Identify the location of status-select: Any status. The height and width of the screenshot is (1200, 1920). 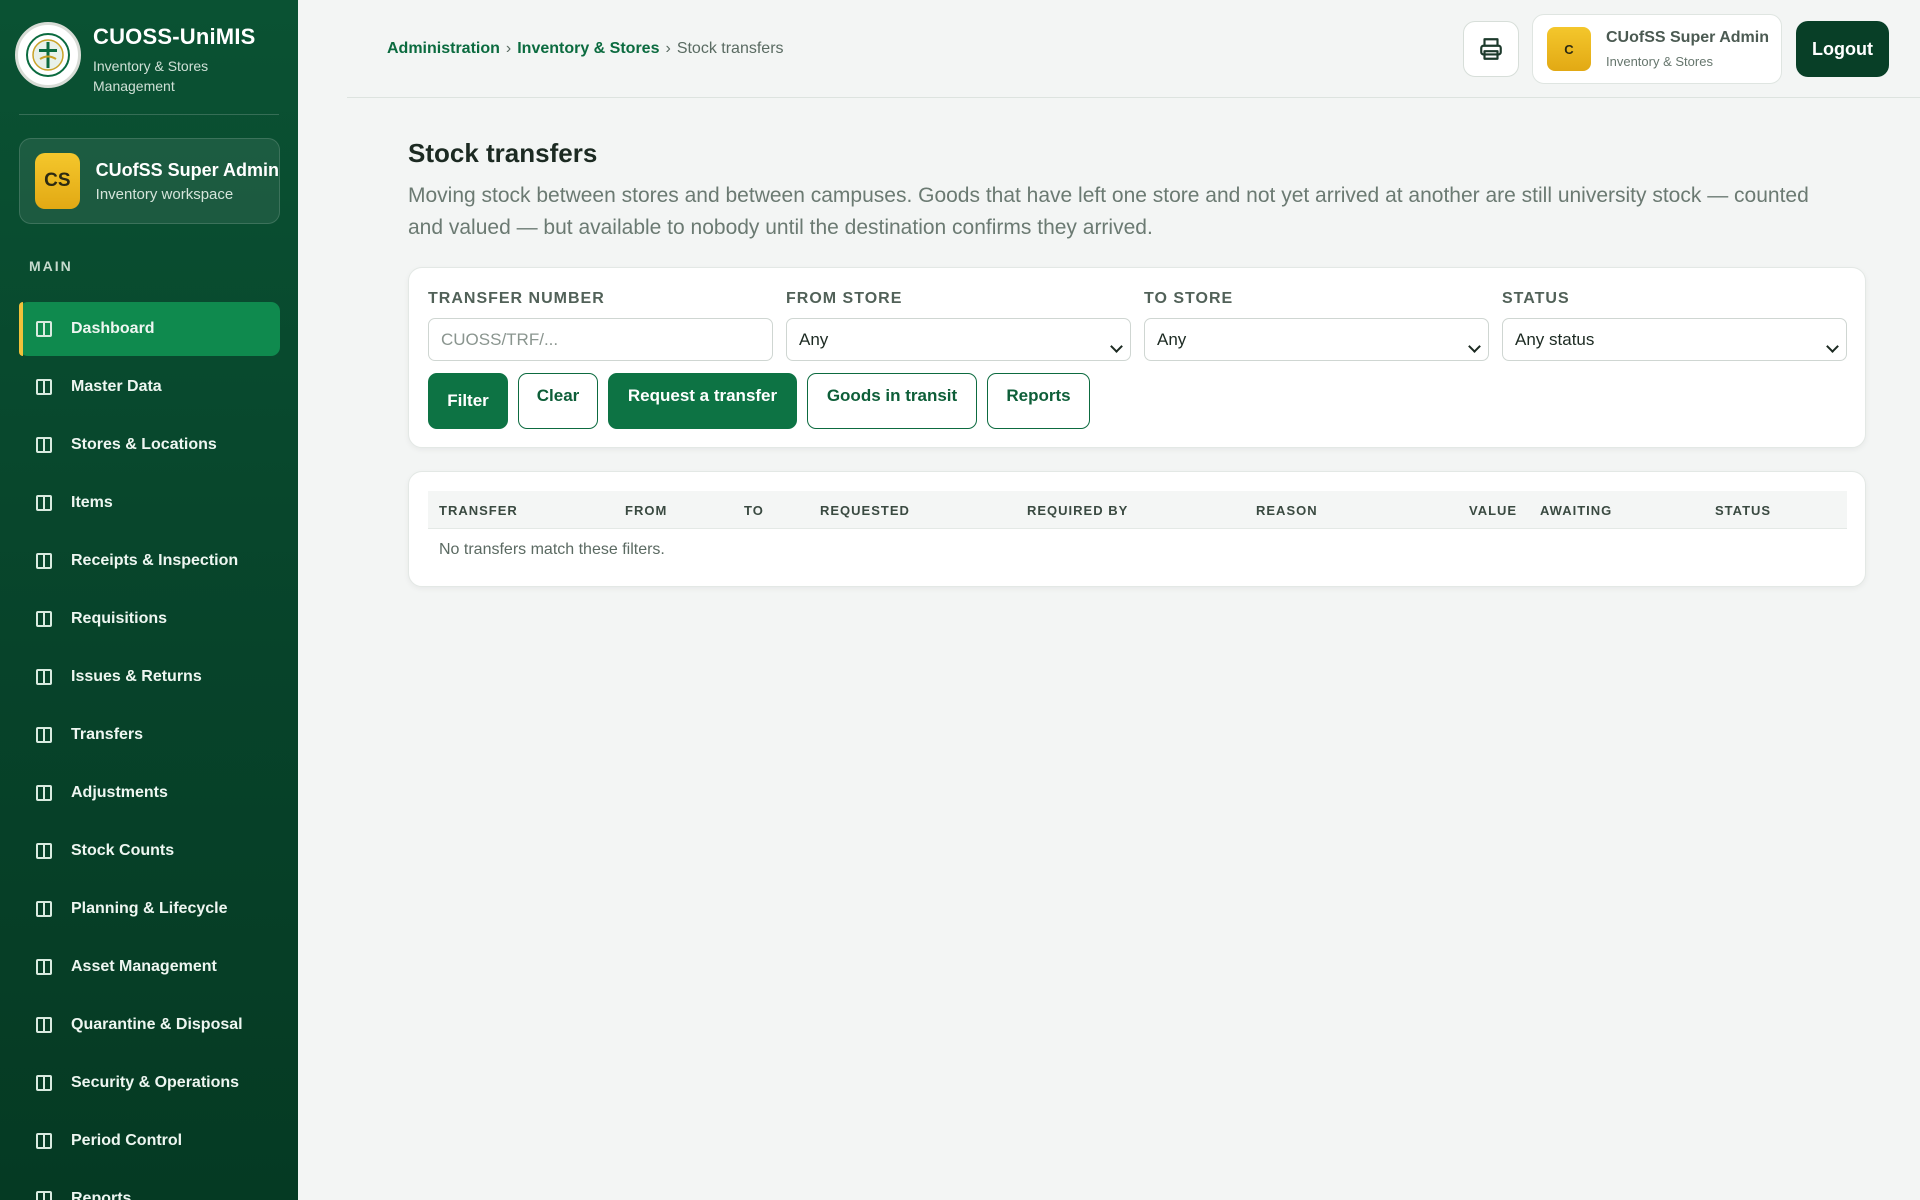
(1674, 339).